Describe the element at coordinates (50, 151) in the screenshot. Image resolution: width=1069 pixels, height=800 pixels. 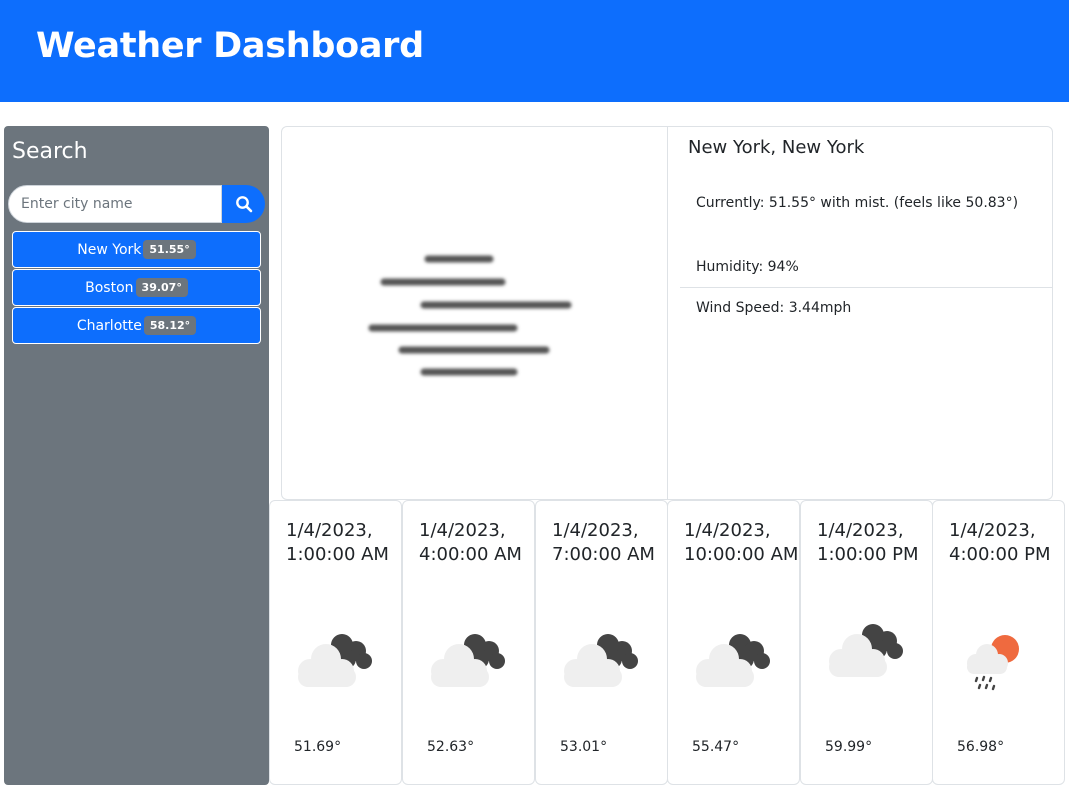
I see `search-title: Search` at that location.